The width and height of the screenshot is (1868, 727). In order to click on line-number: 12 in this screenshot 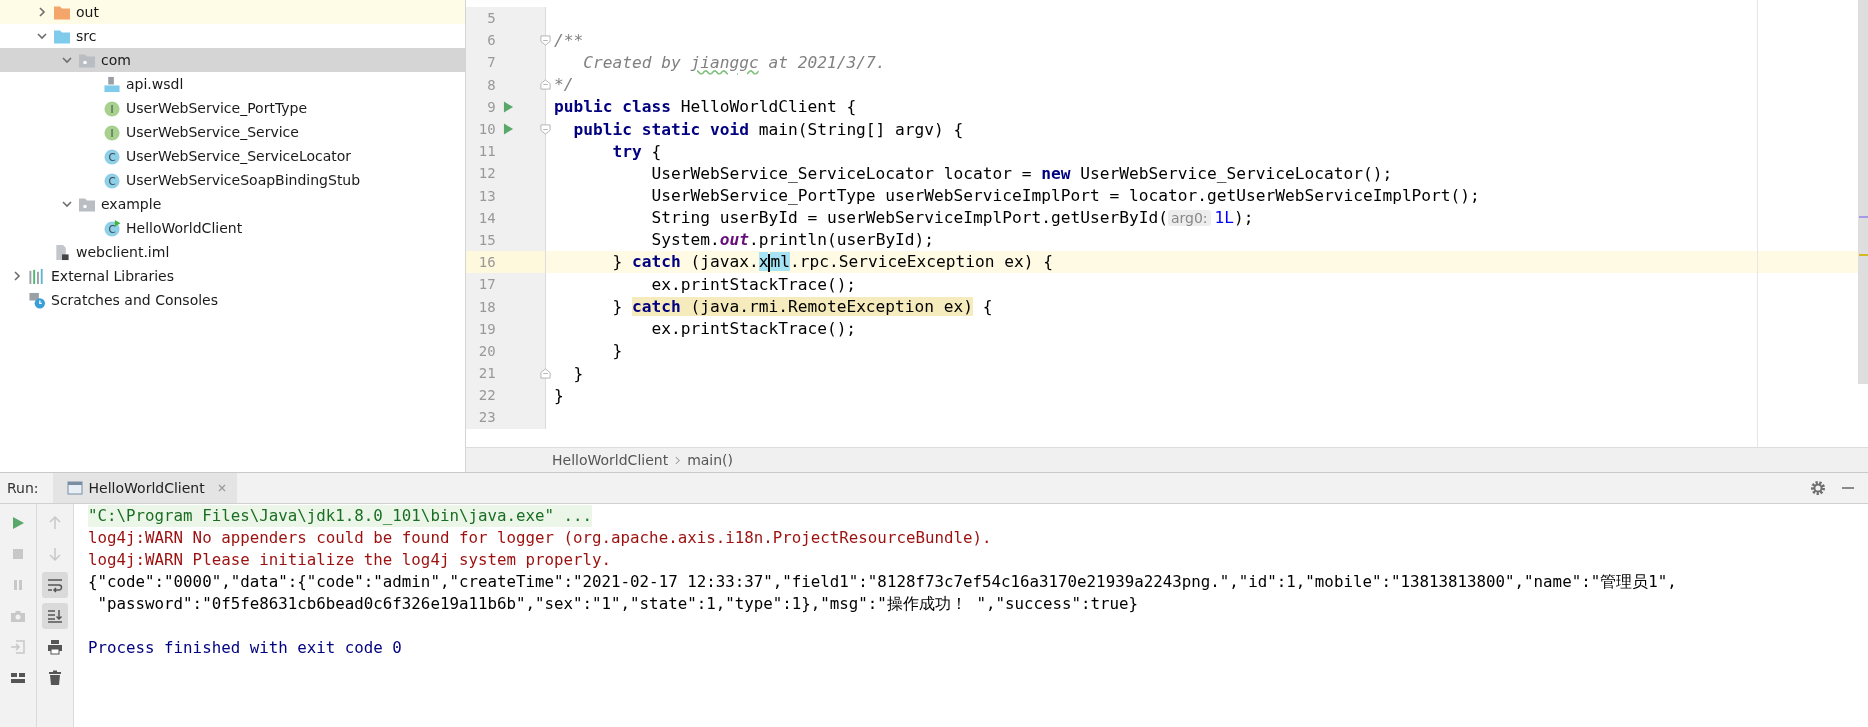, I will do `click(486, 173)`.